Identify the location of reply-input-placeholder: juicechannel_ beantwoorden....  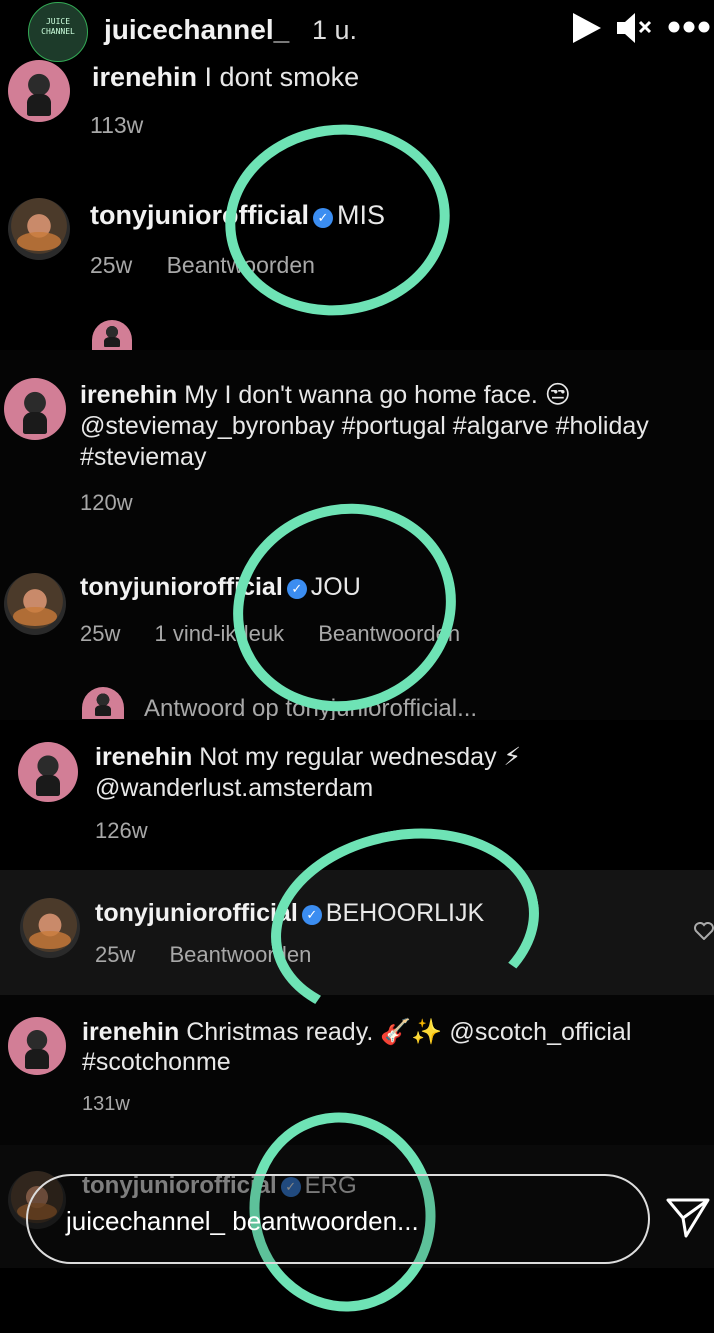
(242, 1221).